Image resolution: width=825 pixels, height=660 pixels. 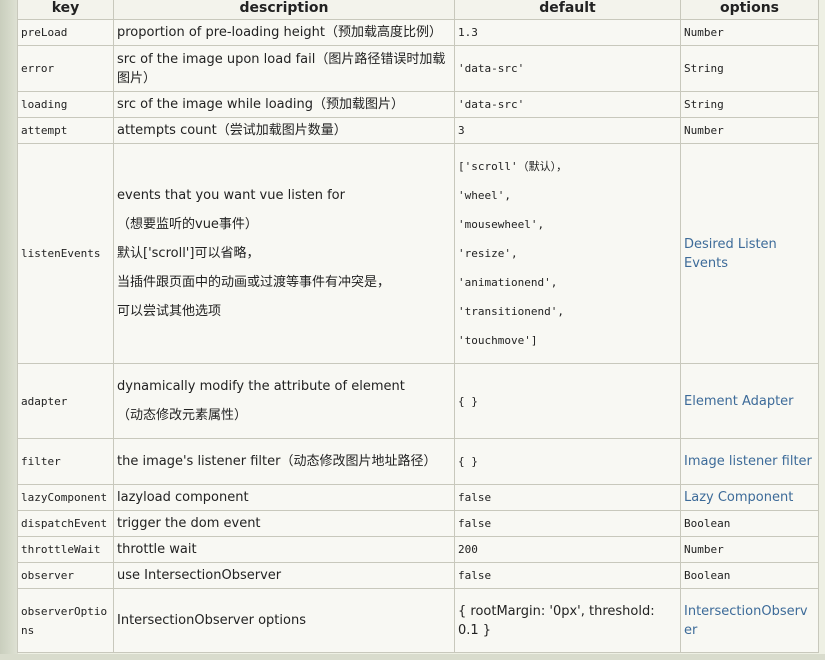 I want to click on left-gutter, so click(x=9, y=330).